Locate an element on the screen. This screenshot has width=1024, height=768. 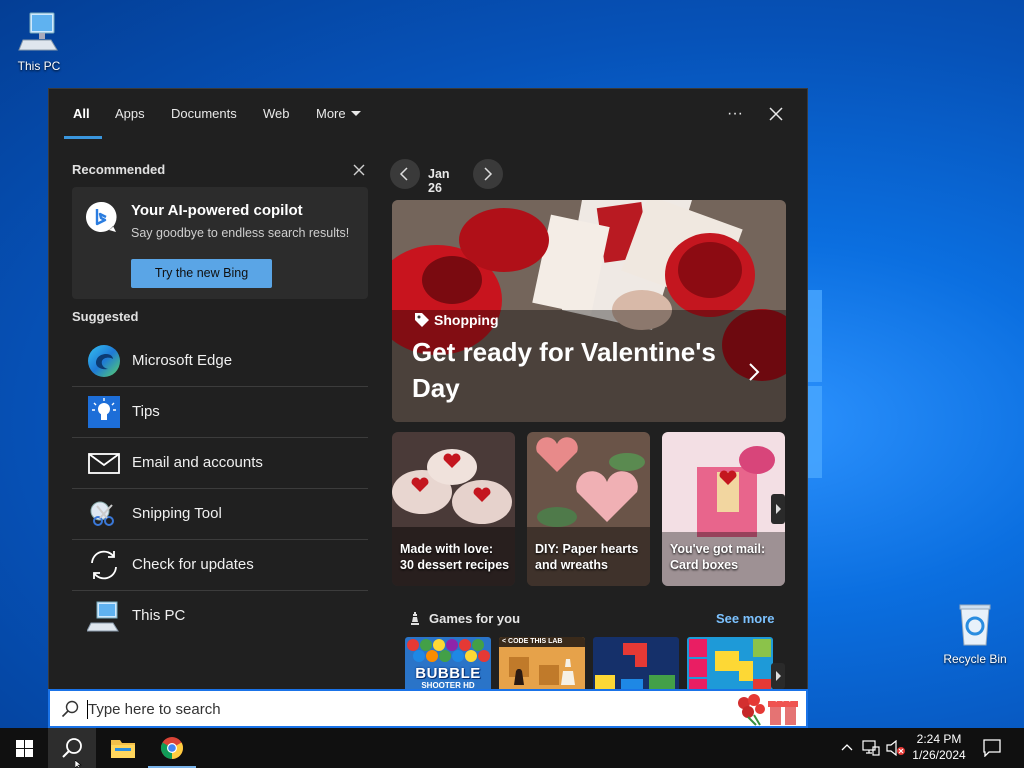
taskbar-search-button is located at coordinates (72, 748).